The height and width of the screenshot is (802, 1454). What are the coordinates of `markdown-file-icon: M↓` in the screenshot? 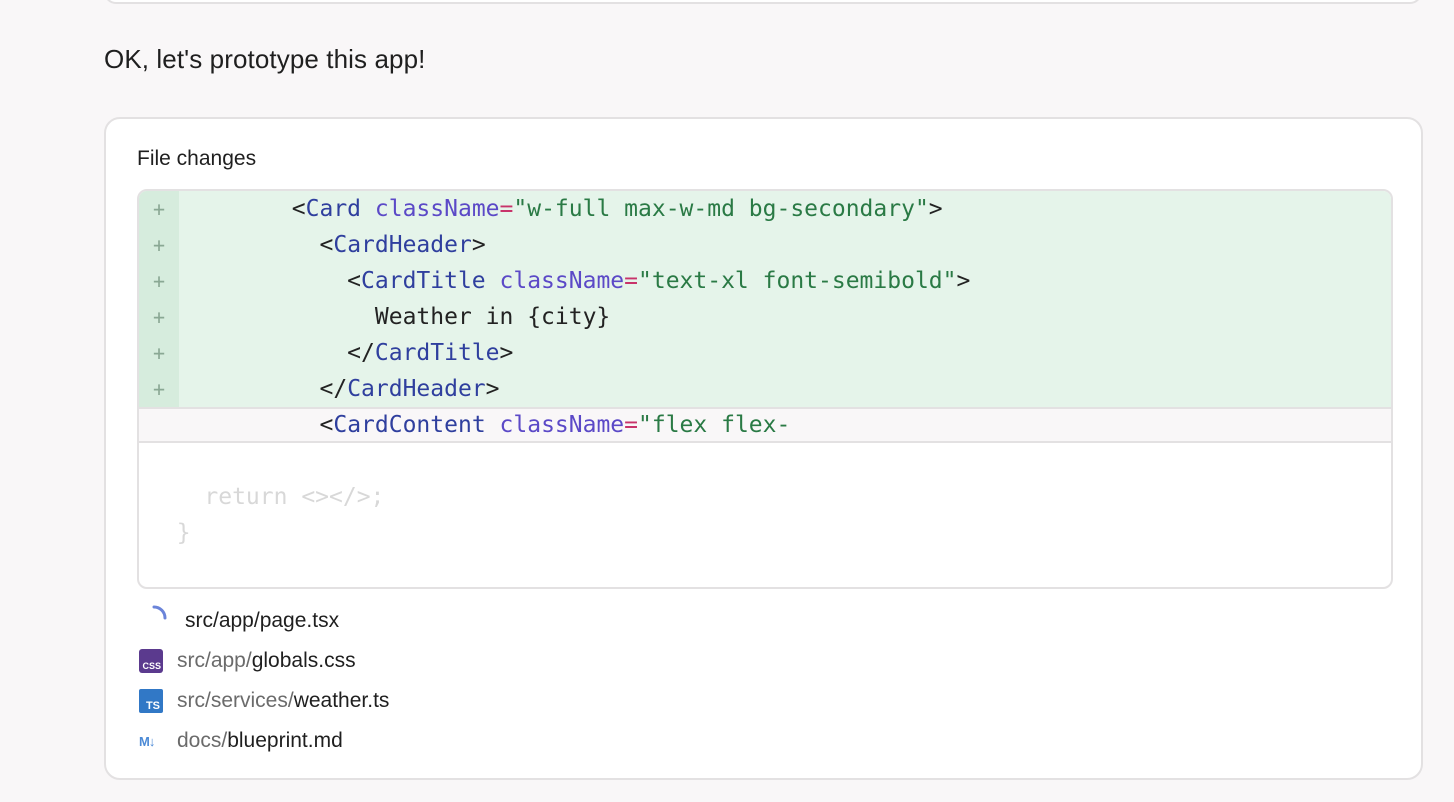 It's located at (147, 741).